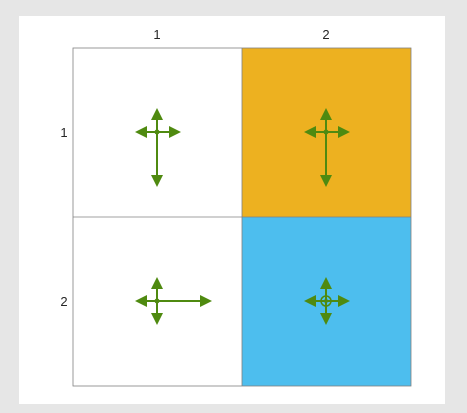 This screenshot has width=467, height=413. I want to click on row-label-1: 1, so click(63, 132).